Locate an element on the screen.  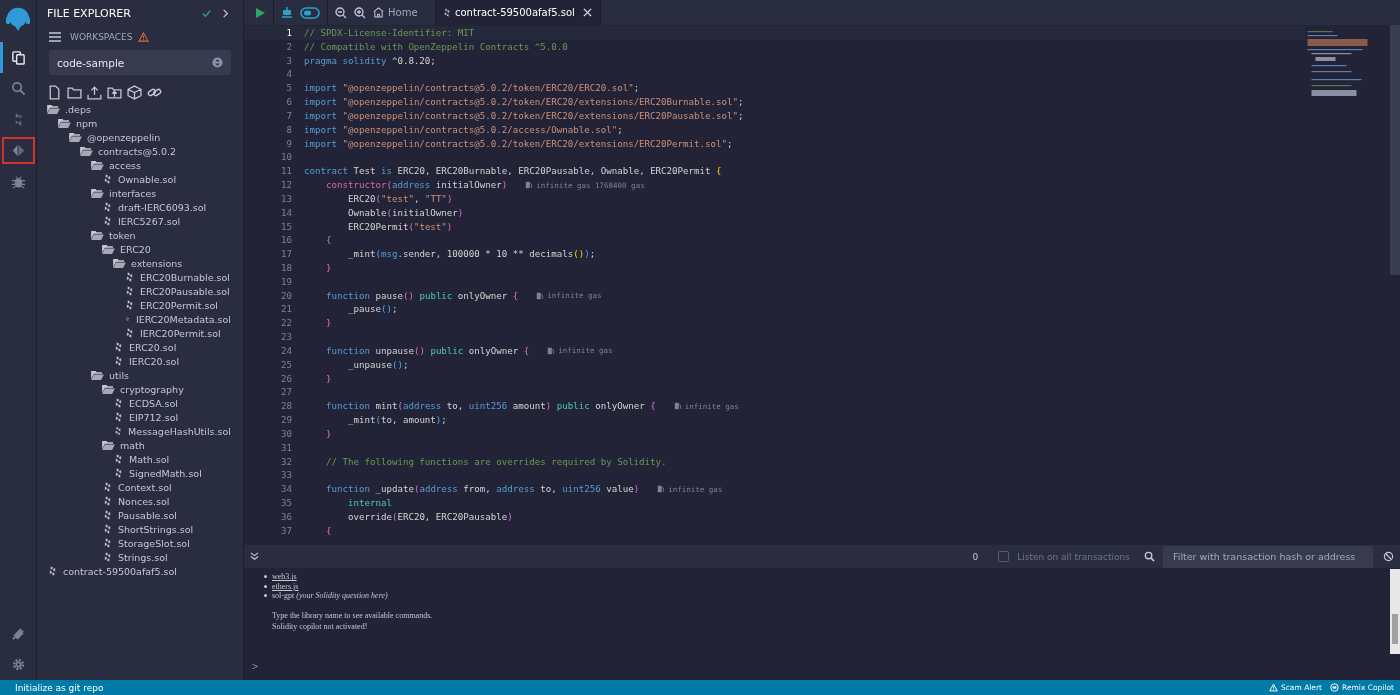
line-number: 5 is located at coordinates (289, 88).